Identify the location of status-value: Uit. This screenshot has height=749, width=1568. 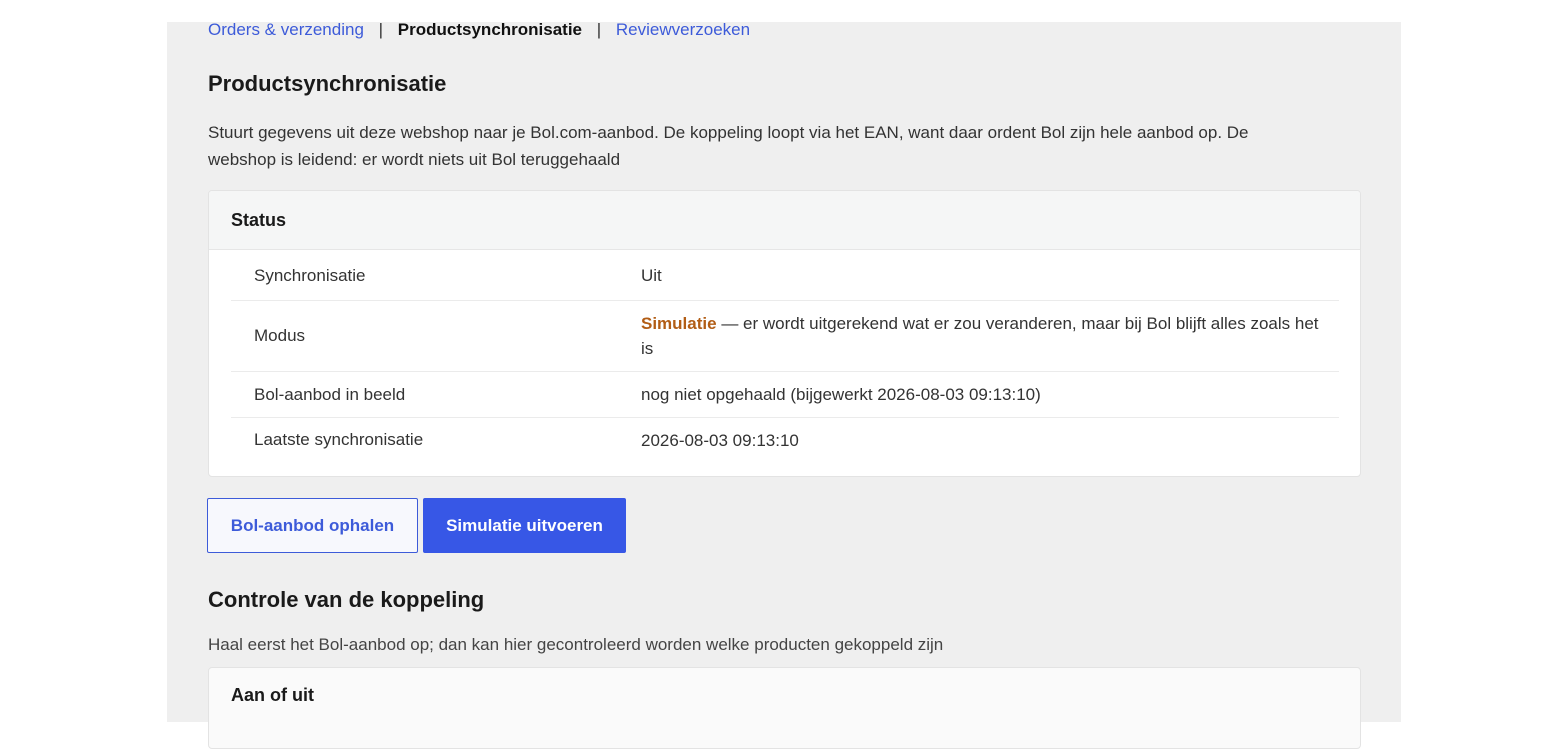
(651, 275).